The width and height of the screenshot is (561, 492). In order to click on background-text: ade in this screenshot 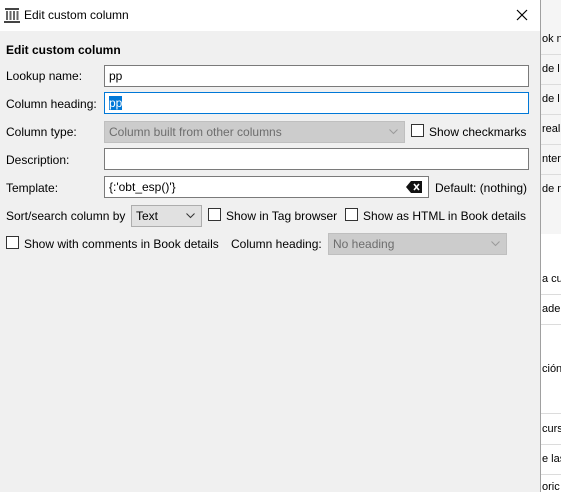, I will do `click(551, 309)`.